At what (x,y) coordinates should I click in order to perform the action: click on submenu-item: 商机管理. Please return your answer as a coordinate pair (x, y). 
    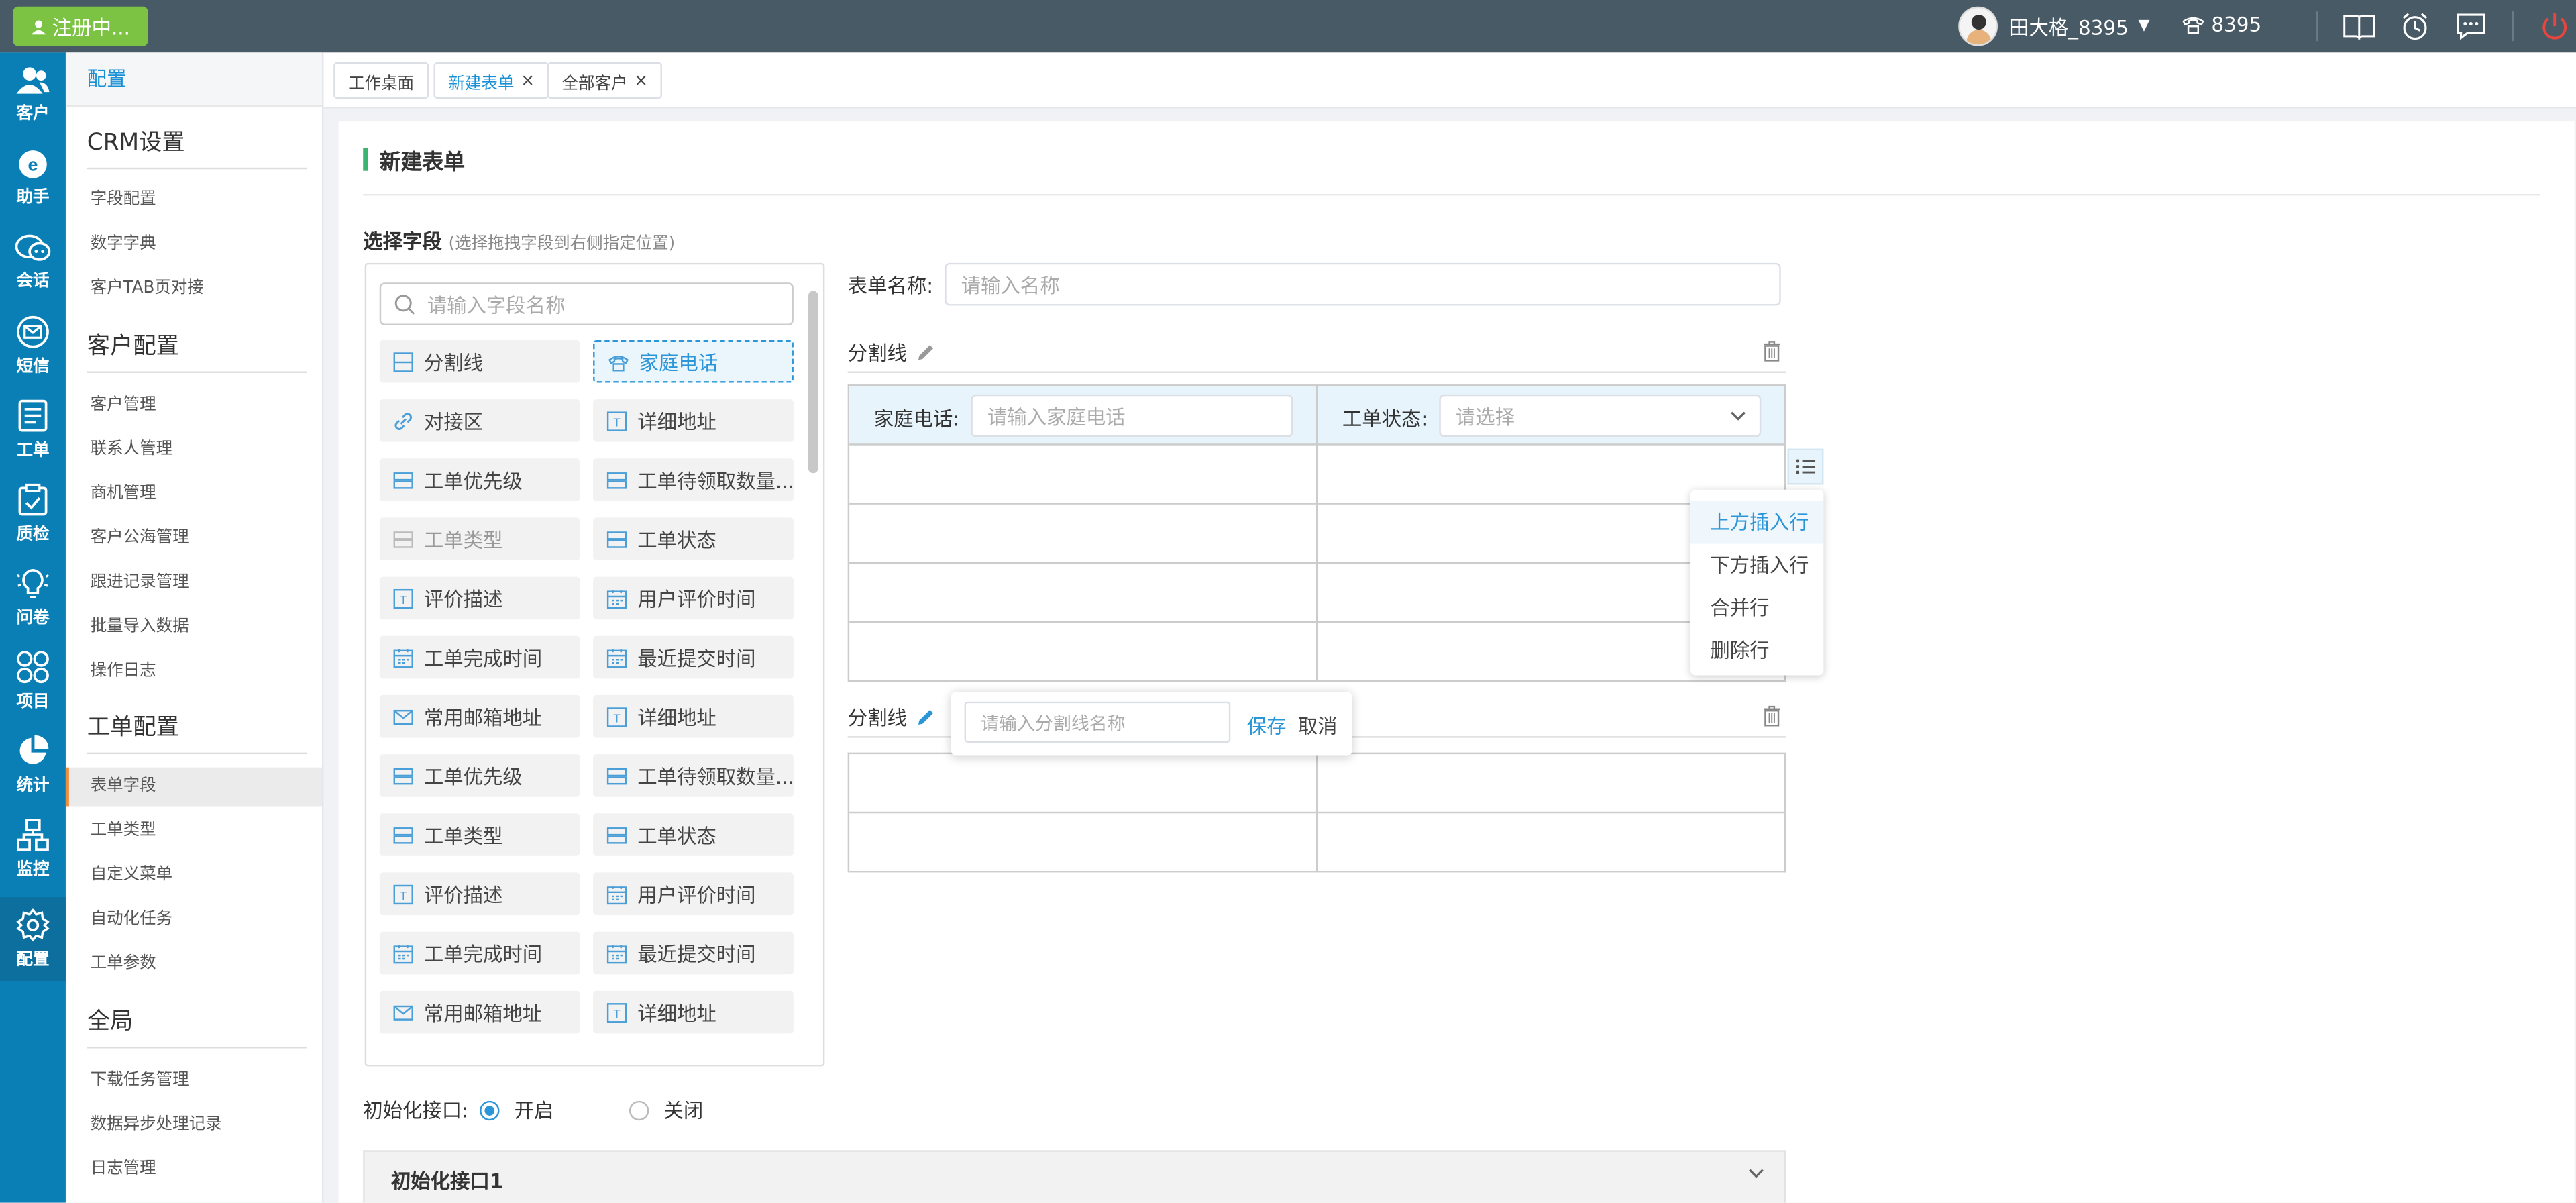
    Looking at the image, I should click on (194, 495).